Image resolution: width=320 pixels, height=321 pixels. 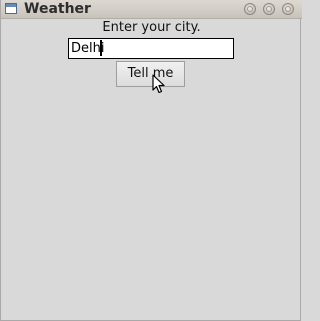 I want to click on window-title: Weather, so click(x=57, y=9).